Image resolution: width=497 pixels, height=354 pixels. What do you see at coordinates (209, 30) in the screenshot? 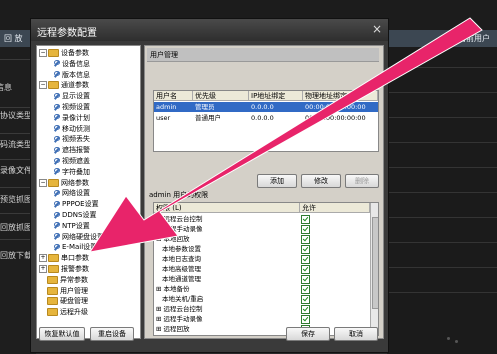
I see `dialog-titlebar: 远程参数配置 ×` at bounding box center [209, 30].